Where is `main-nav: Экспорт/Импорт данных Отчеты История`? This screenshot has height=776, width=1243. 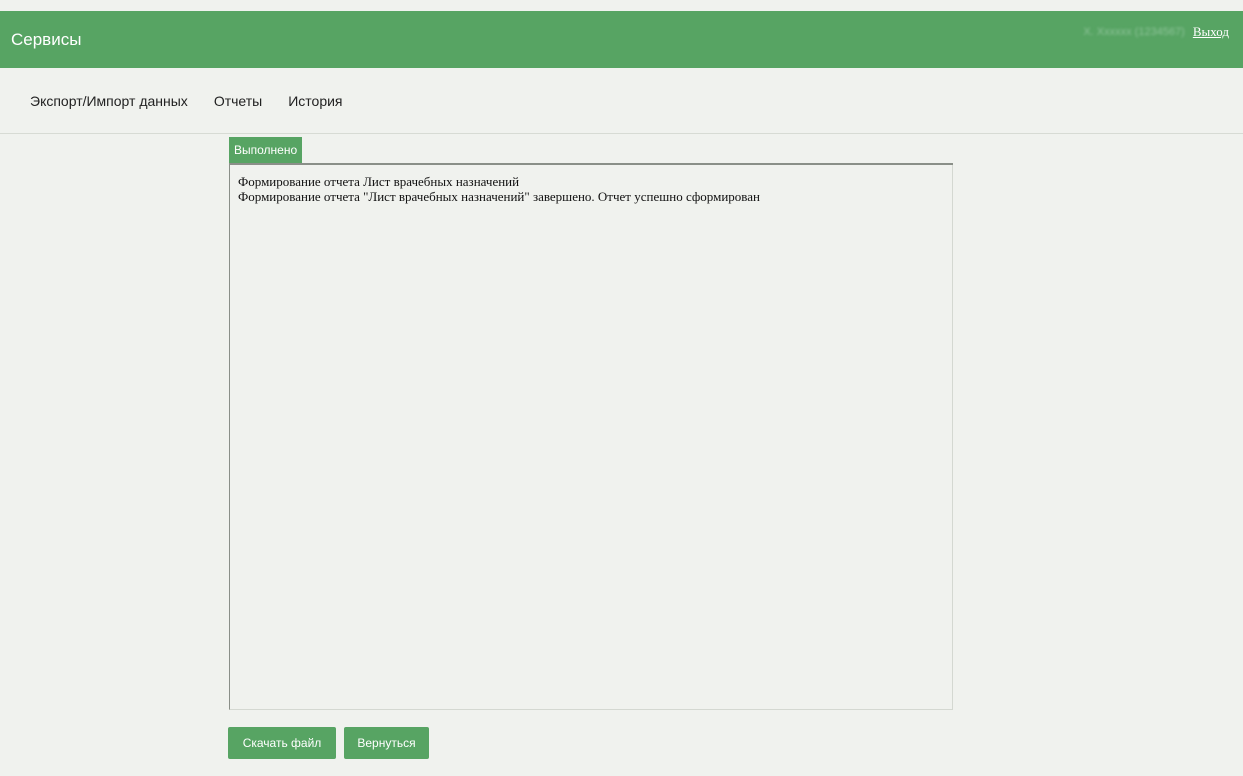
main-nav: Экспорт/Импорт данных Отчеты История is located at coordinates (621, 101).